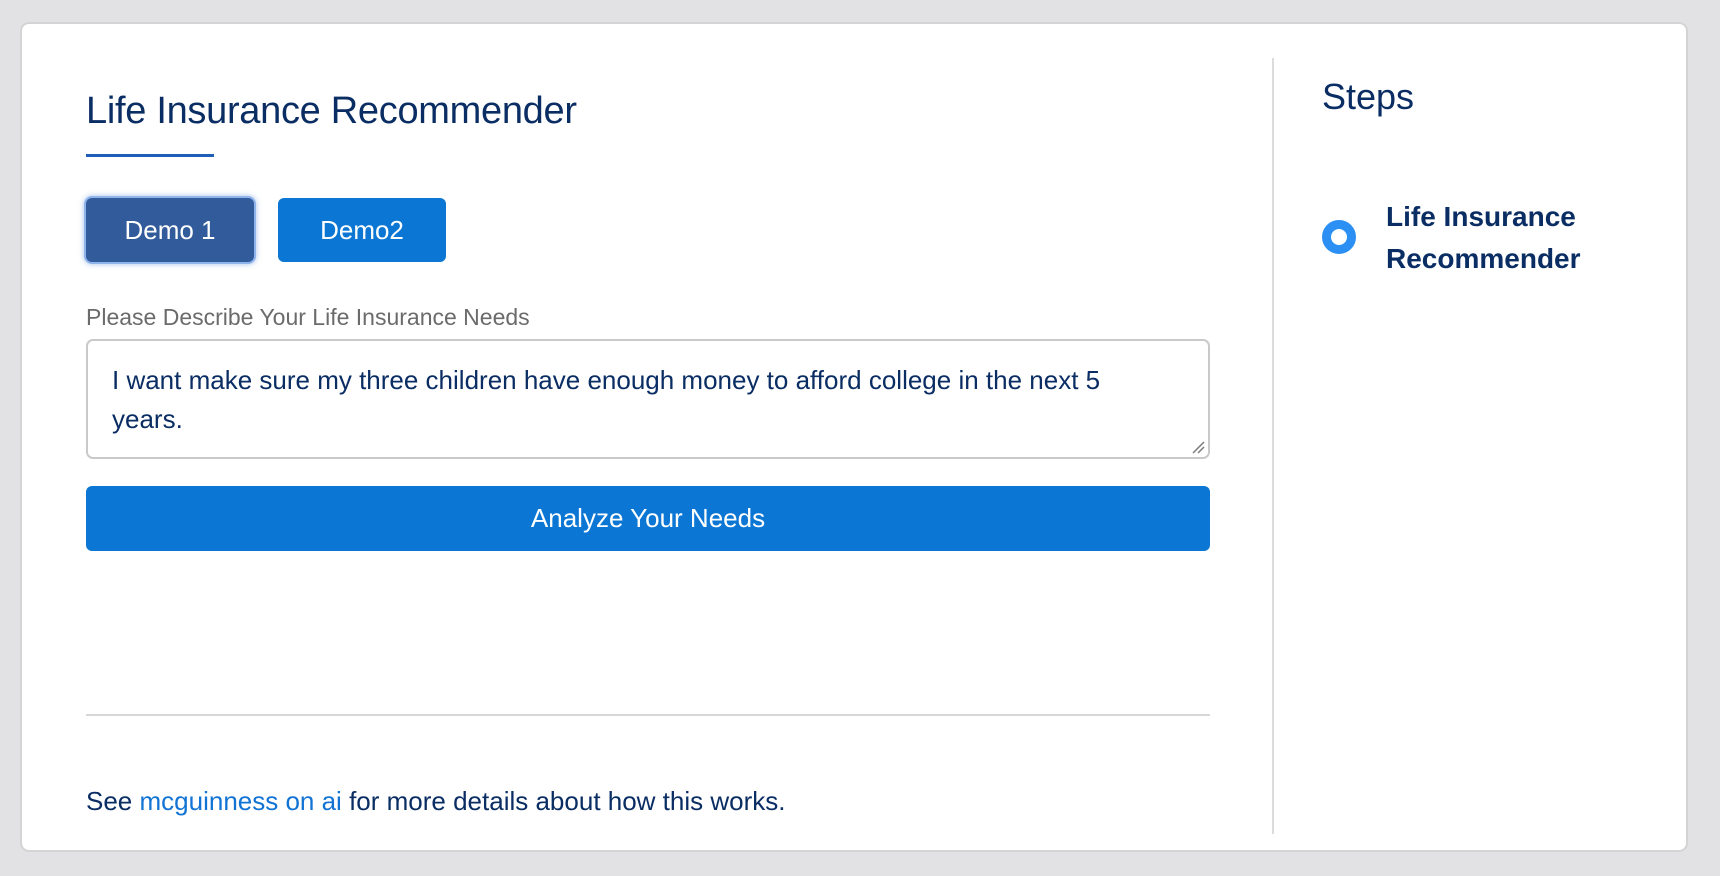 This screenshot has height=876, width=1720. I want to click on step-current-indicator-icon, so click(1339, 237).